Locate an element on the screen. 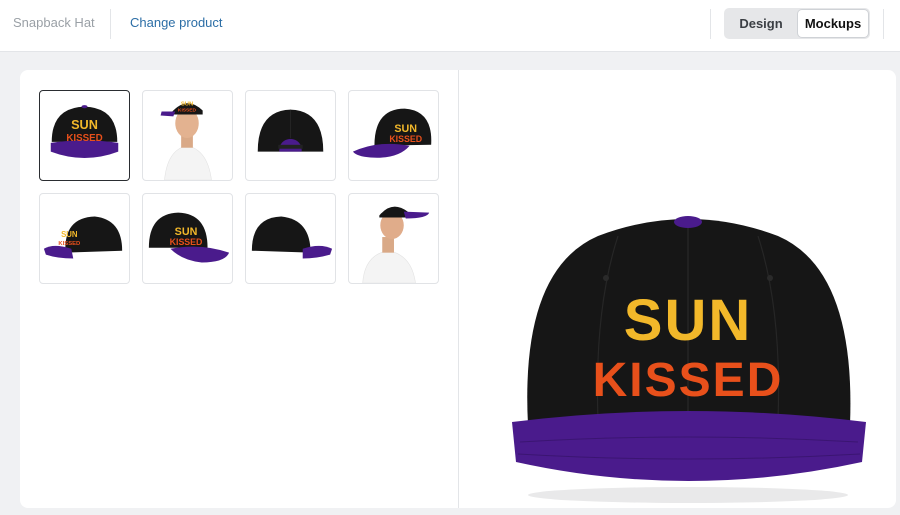 This screenshot has height=515, width=900. tab-mockups: Mockups is located at coordinates (833, 23).